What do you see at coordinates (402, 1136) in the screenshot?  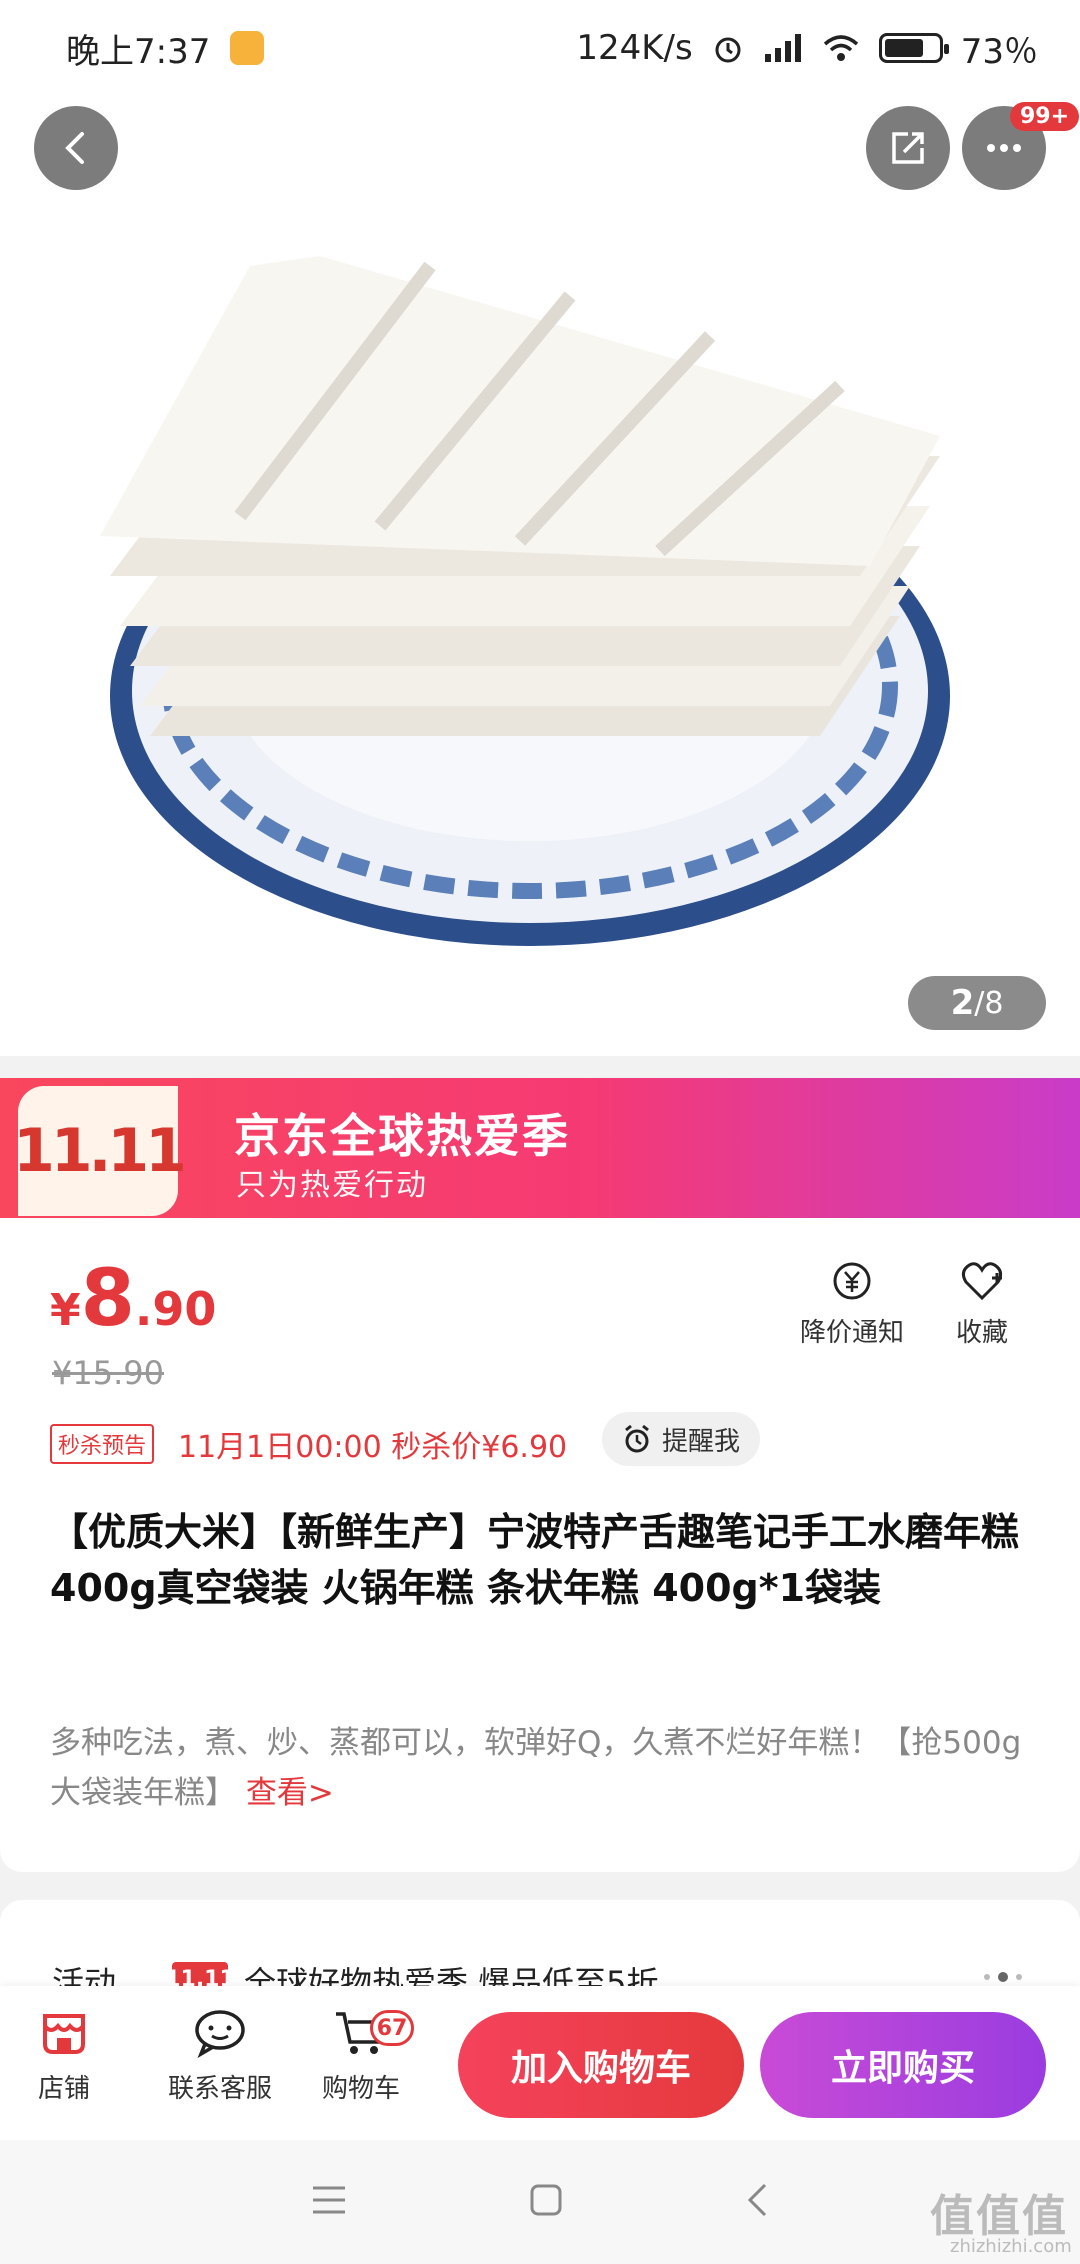 I see `promo-title: 京东全球热爱季` at bounding box center [402, 1136].